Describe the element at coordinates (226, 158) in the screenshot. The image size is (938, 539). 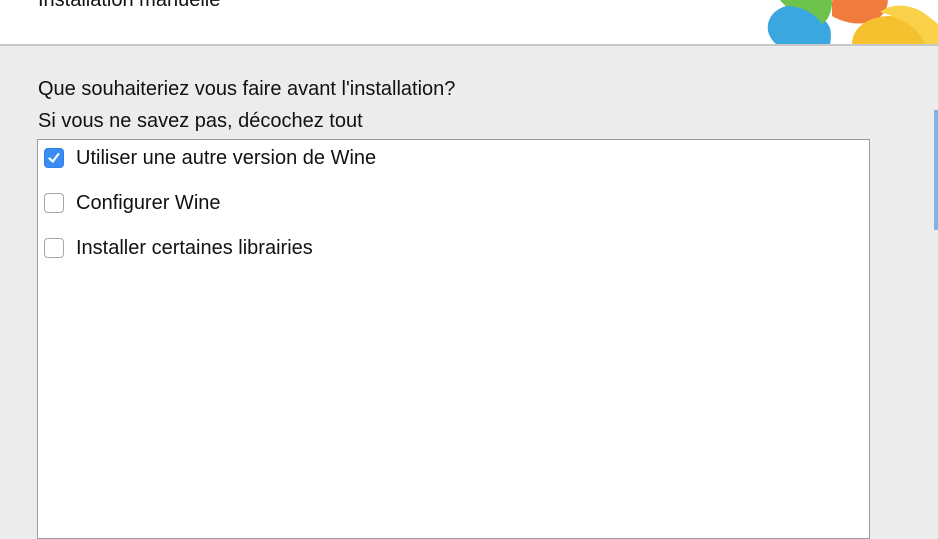
I see `option-label: Utiliser une autre version de Wine` at that location.